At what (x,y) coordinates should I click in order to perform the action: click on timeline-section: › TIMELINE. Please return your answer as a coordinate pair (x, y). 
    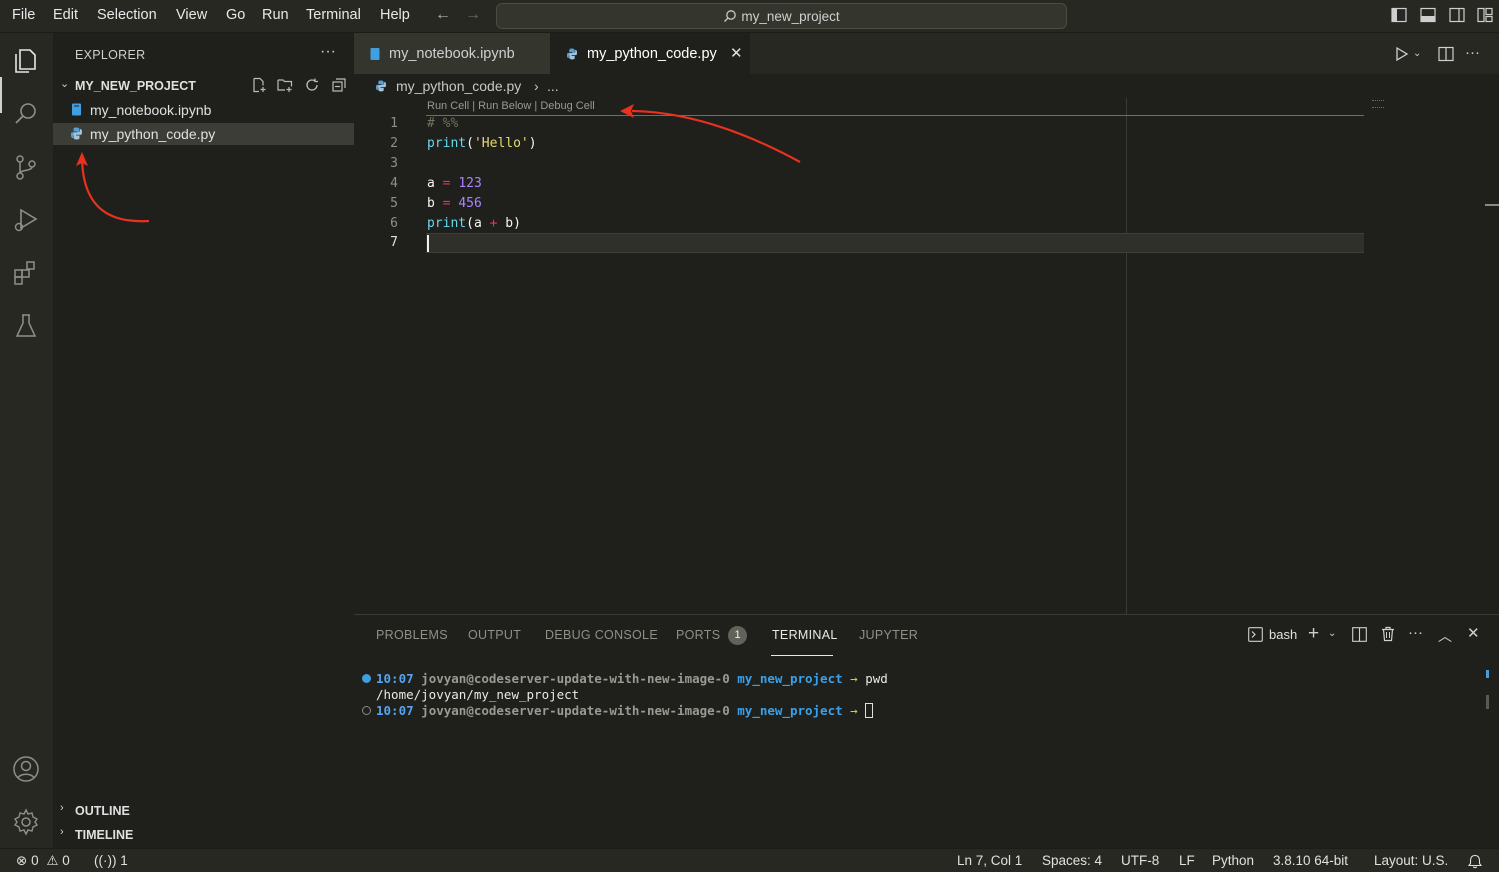
    Looking at the image, I should click on (203, 835).